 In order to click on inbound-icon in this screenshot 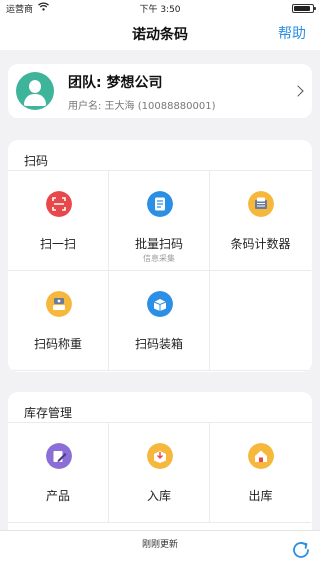, I will do `click(160, 456)`.